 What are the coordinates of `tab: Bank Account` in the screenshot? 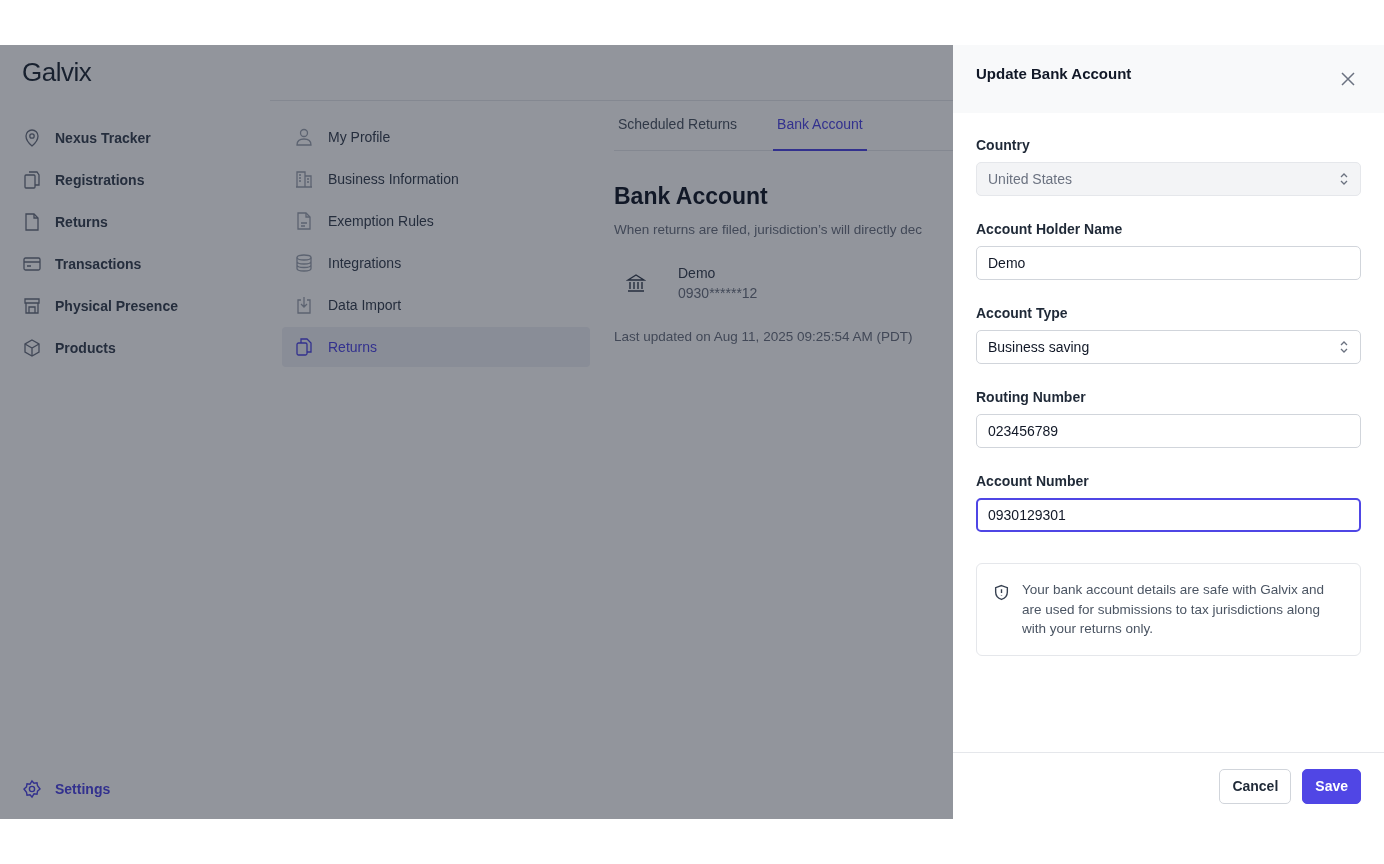 It's located at (820, 126).